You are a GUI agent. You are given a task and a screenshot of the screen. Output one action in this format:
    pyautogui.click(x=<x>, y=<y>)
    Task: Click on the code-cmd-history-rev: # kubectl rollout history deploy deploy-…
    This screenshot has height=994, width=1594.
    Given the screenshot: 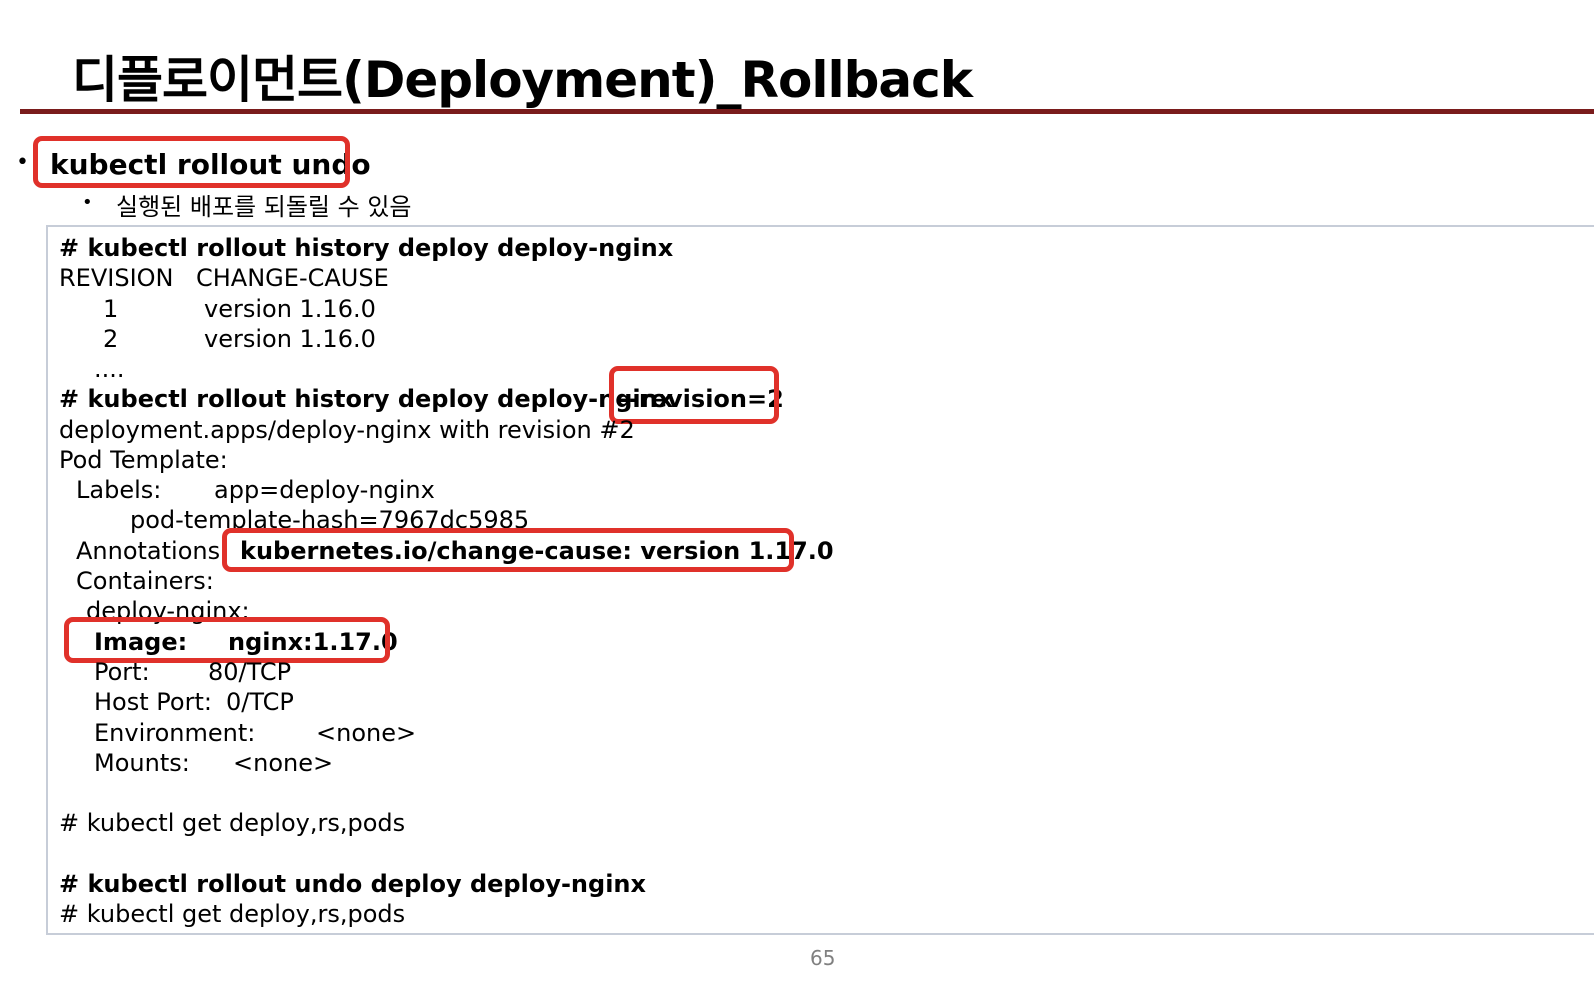 What is the action you would take?
    pyautogui.click(x=366, y=399)
    